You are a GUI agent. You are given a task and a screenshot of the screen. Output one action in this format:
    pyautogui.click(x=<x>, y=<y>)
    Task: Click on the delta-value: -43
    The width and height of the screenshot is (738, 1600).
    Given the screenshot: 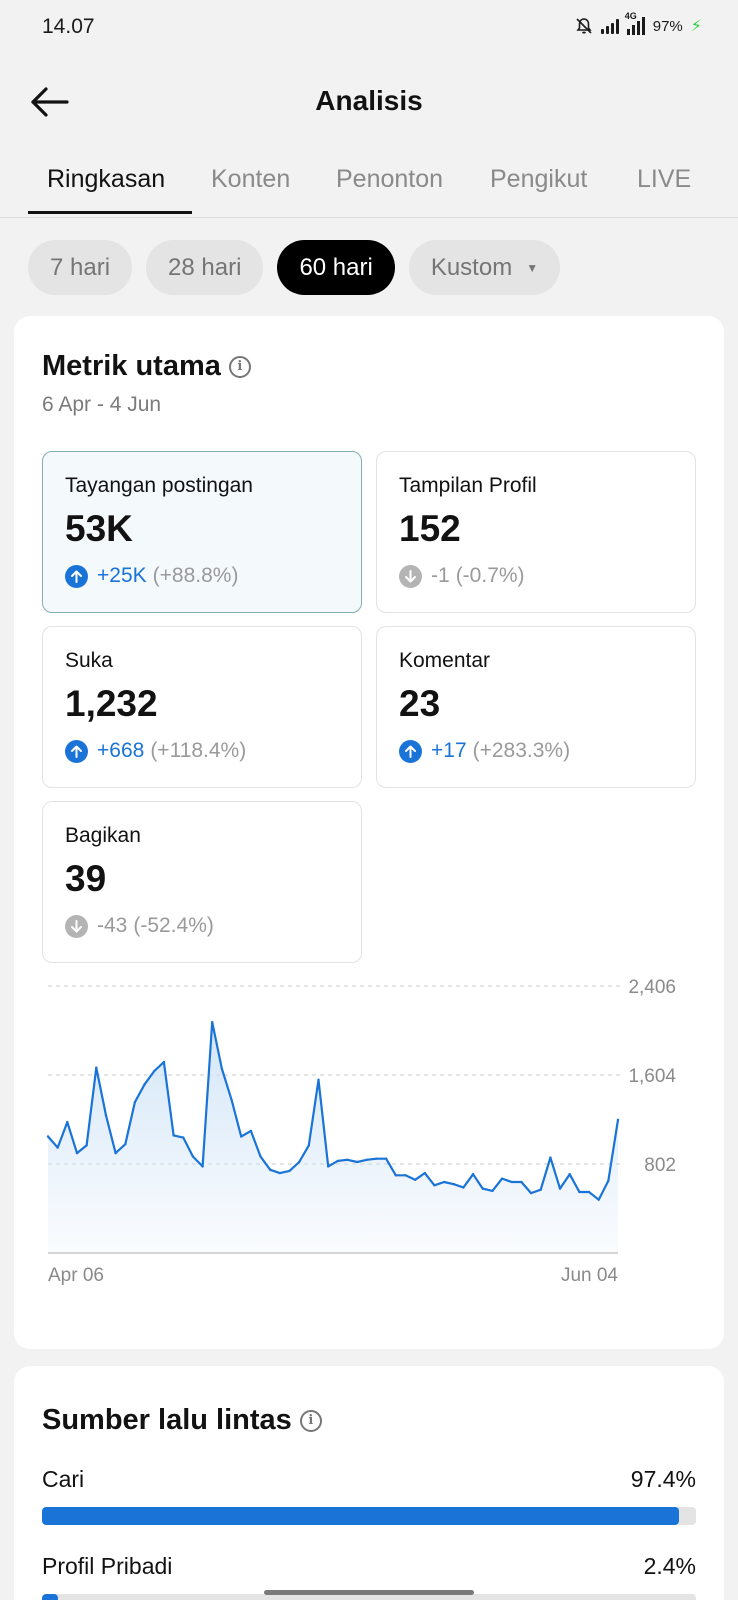 What is the action you would take?
    pyautogui.click(x=112, y=925)
    